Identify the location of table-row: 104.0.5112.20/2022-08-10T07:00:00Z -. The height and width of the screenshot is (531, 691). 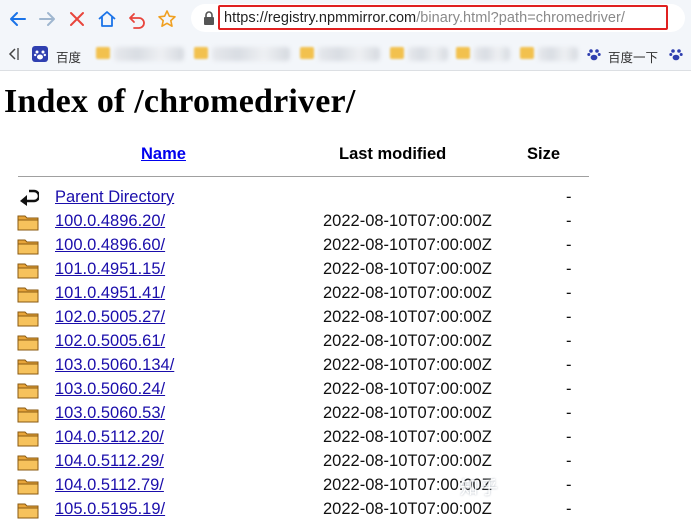
(345, 438).